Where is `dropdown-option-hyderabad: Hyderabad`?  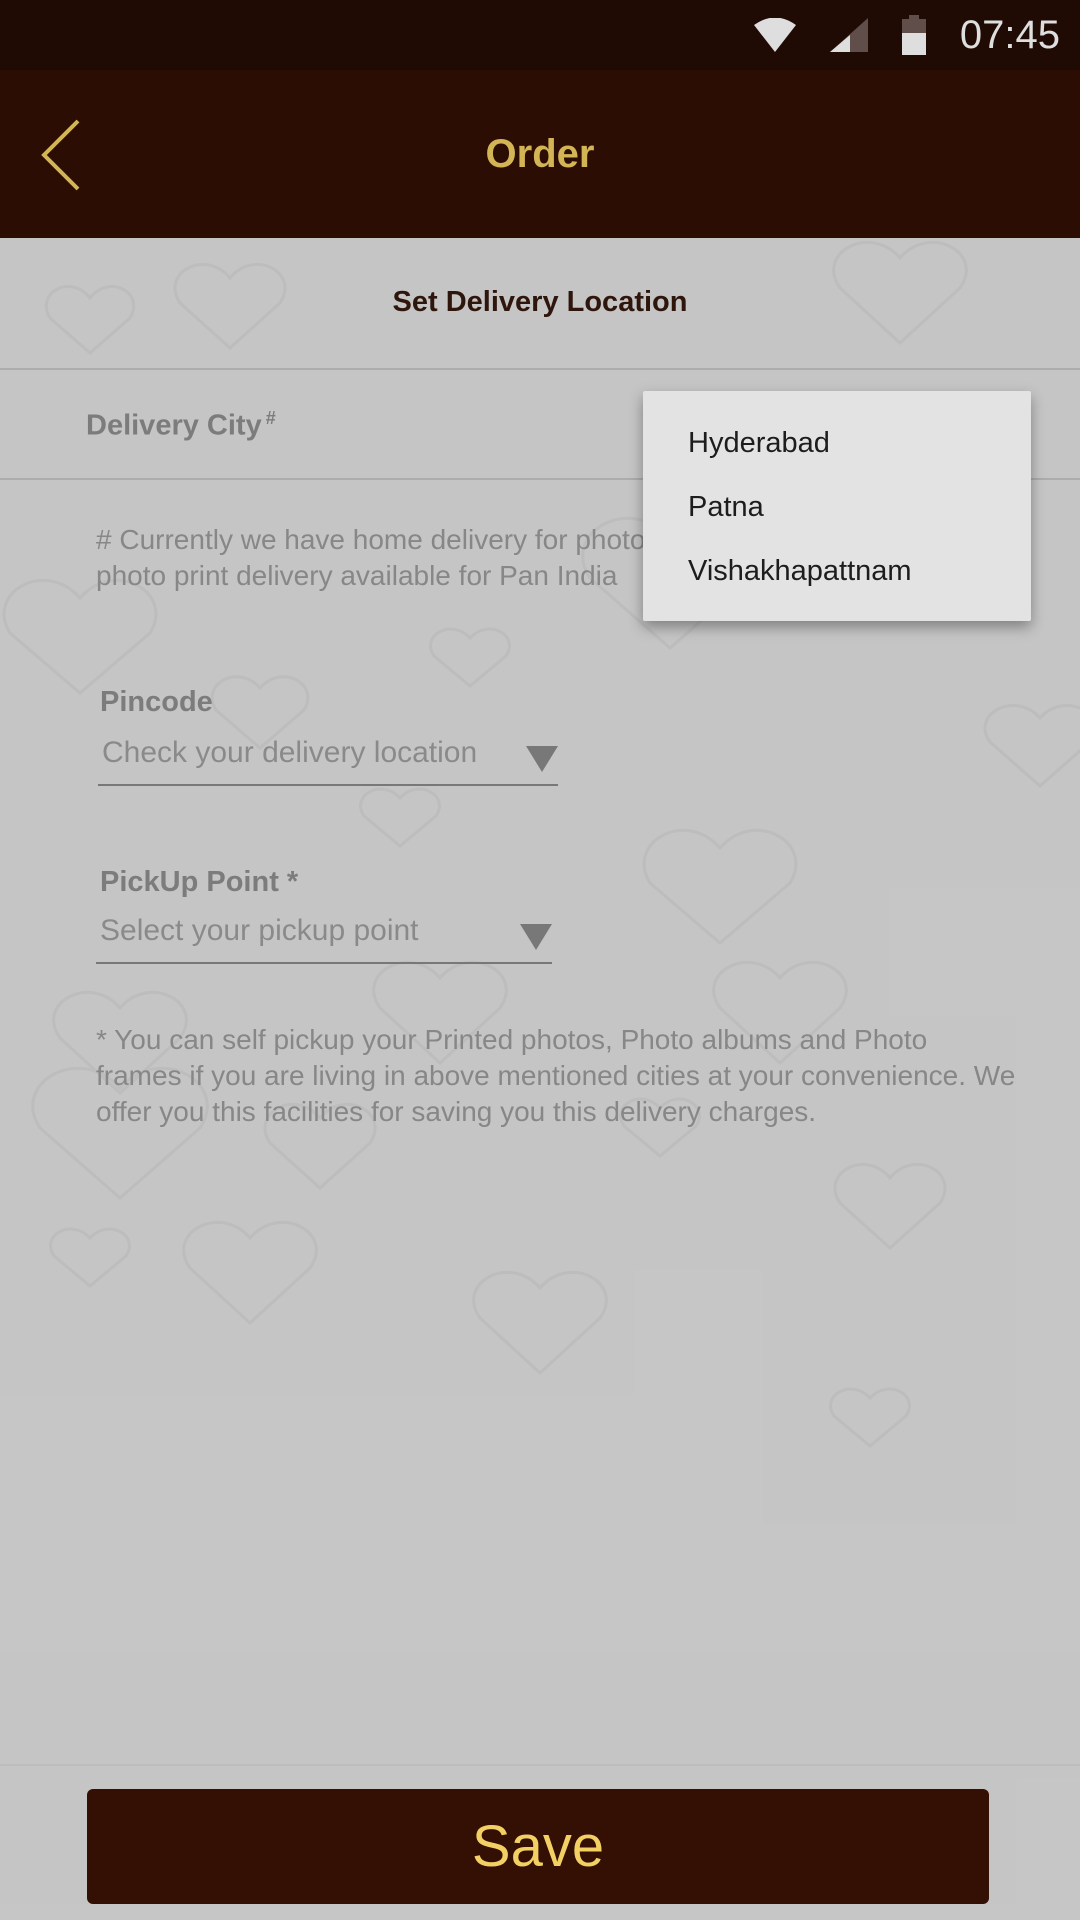
dropdown-option-hyderabad: Hyderabad is located at coordinates (837, 443).